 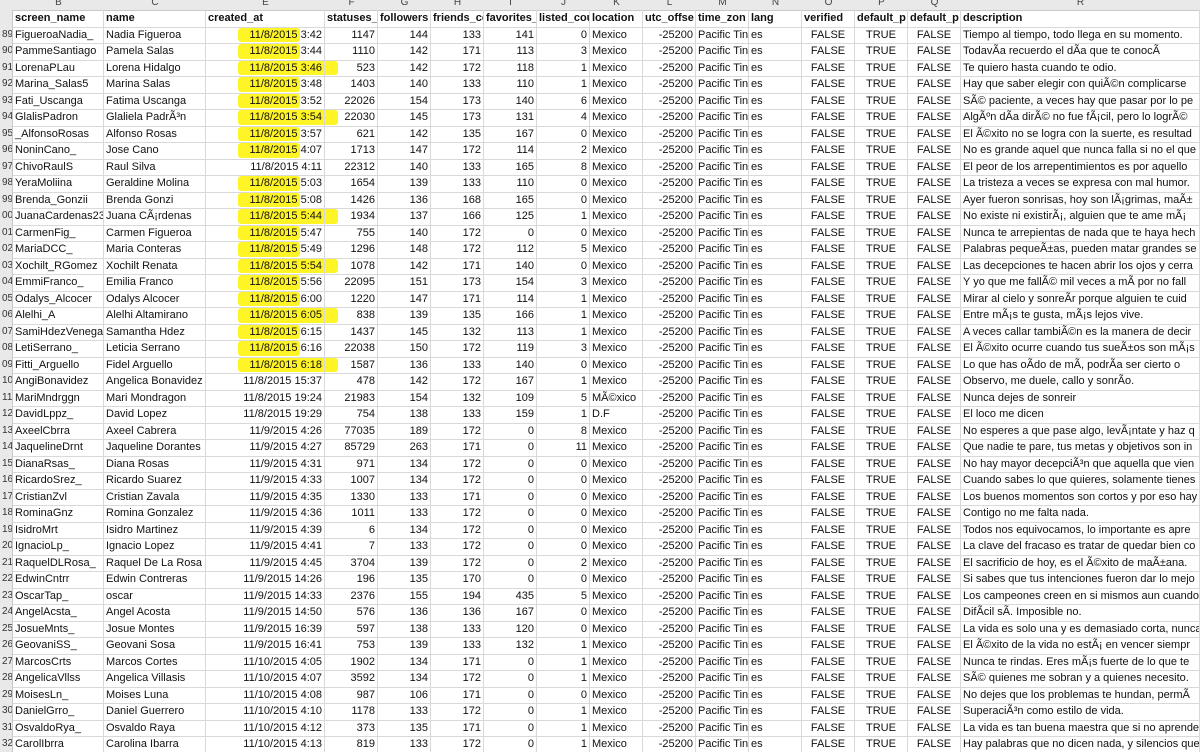 What do you see at coordinates (265, 133) in the screenshot?
I see `cell-created-at: 11/8/2015 3:57` at bounding box center [265, 133].